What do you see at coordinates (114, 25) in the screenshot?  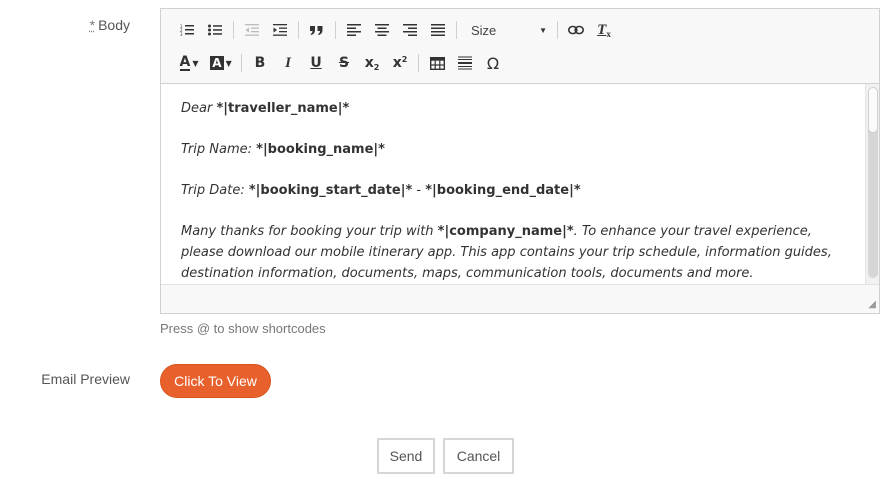 I see `body-label-text: Body` at bounding box center [114, 25].